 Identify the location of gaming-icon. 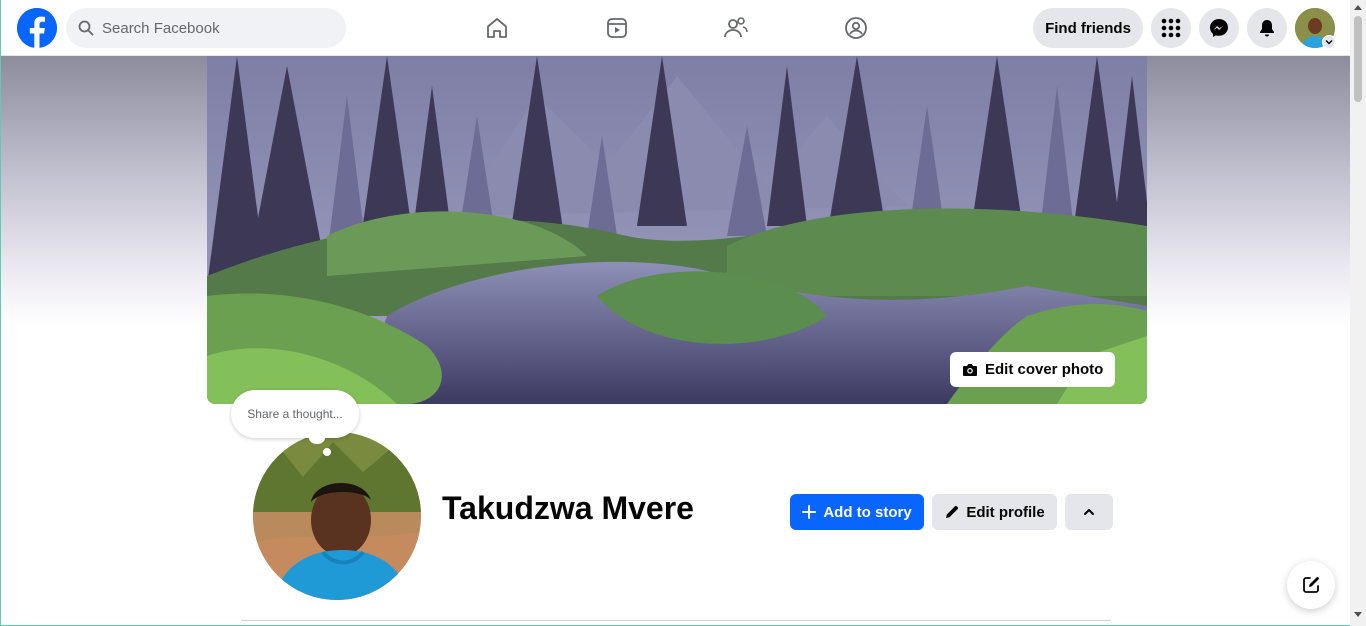
(856, 28).